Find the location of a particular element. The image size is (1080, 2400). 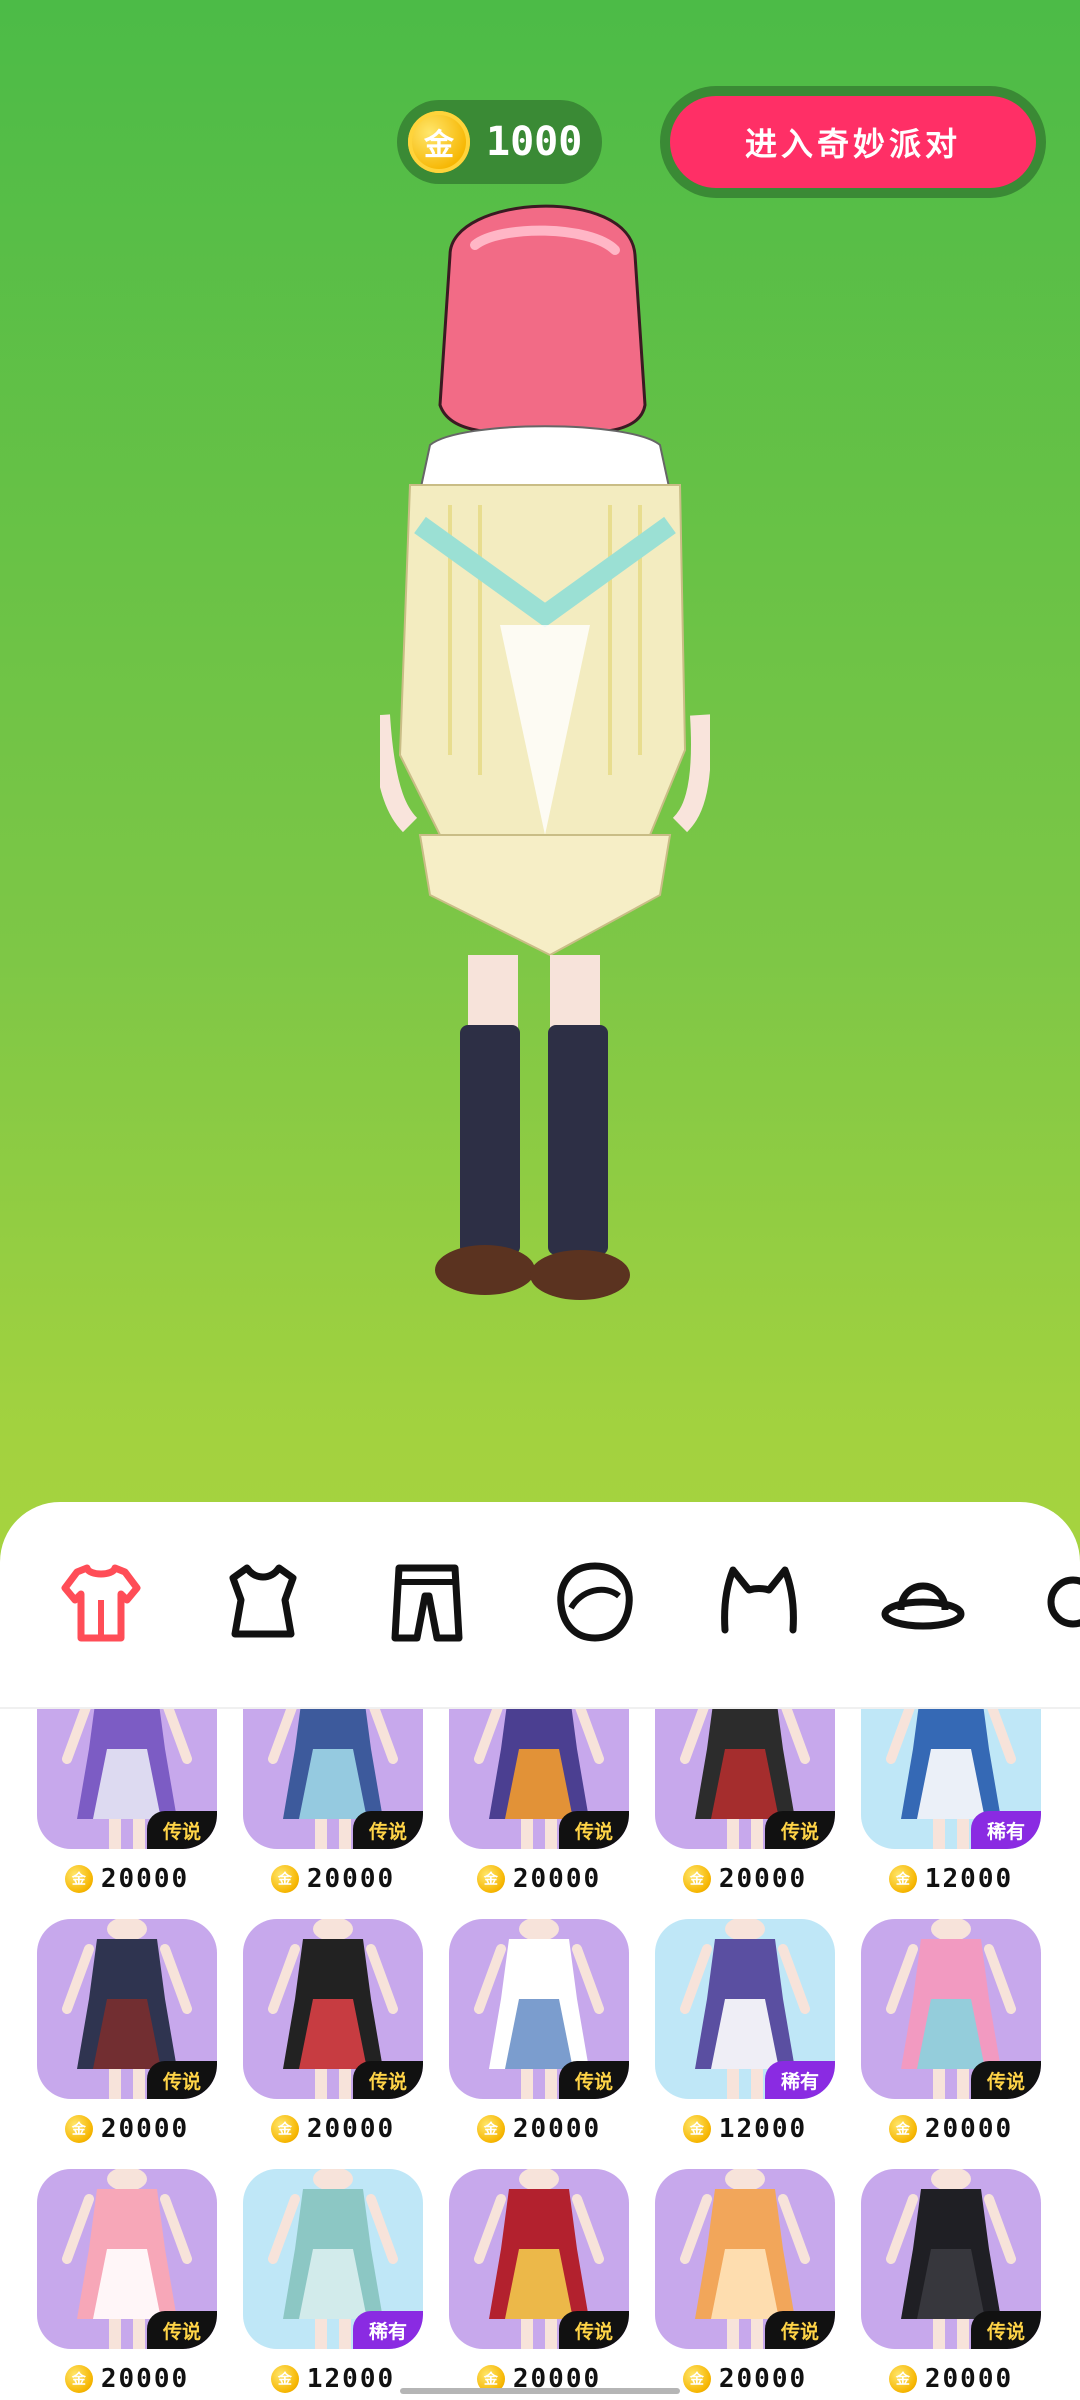

pants-icon is located at coordinates (427, 1603).